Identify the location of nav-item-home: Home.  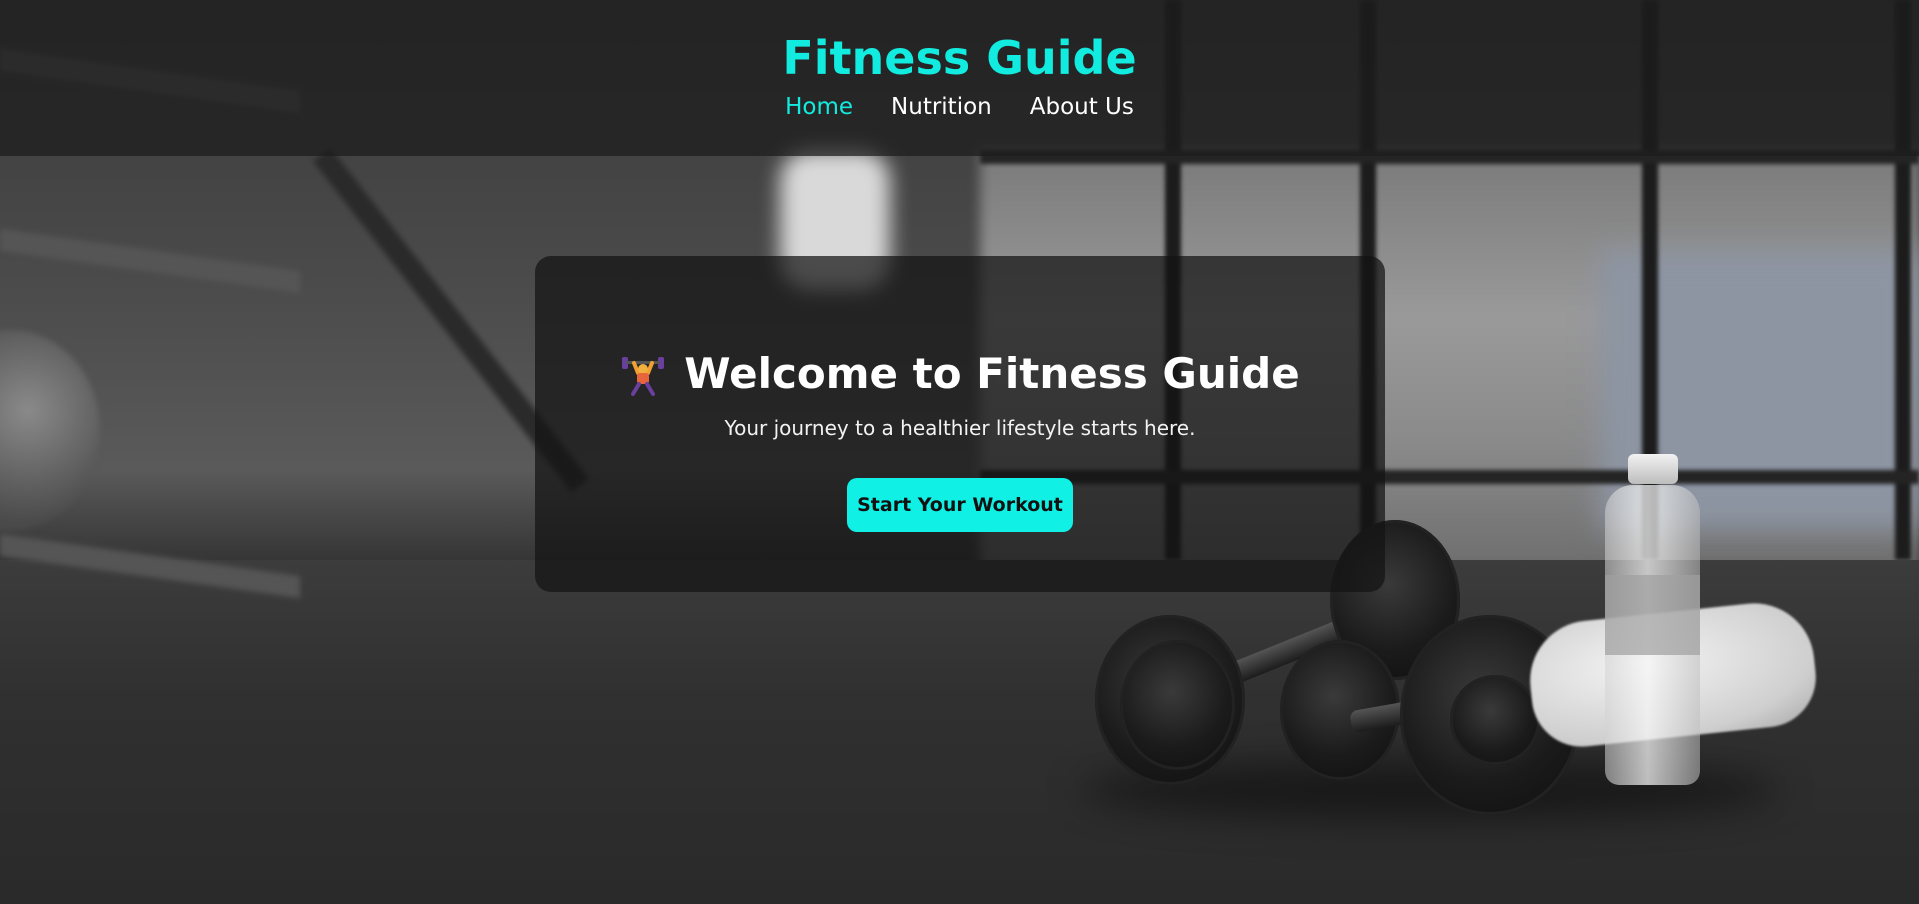
(819, 107).